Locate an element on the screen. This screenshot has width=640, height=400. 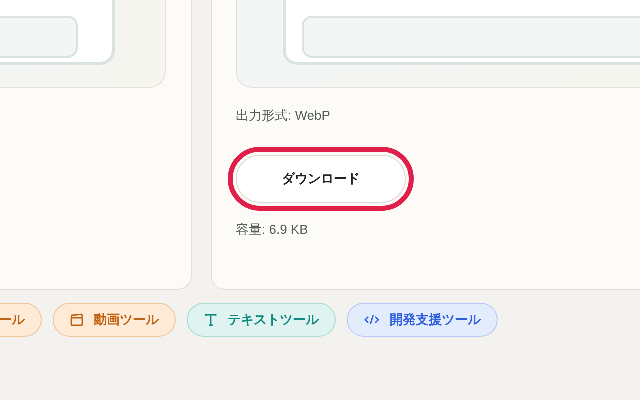
tool-chip: テキストツール is located at coordinates (261, 320).